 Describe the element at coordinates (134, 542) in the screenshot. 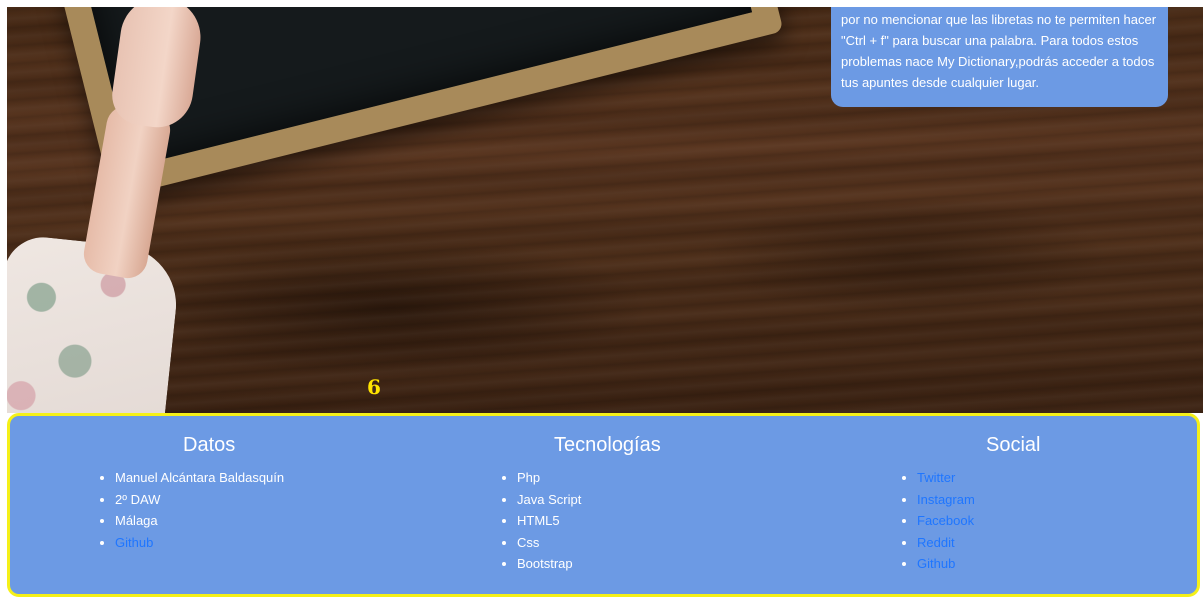

I see `datos-github-link: Github` at that location.